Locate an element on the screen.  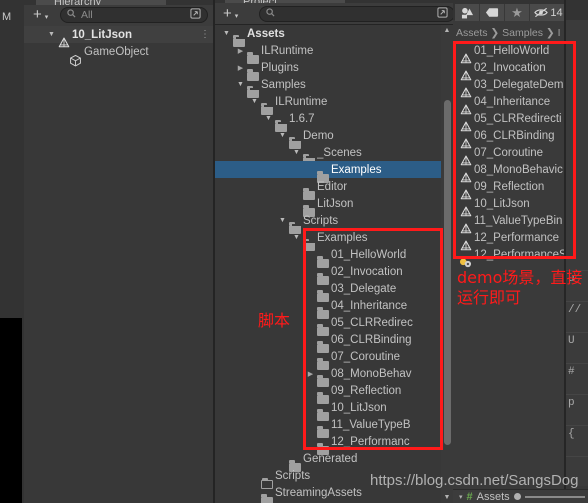
project-tree-row: ▶ Plugins is located at coordinates (328, 70).